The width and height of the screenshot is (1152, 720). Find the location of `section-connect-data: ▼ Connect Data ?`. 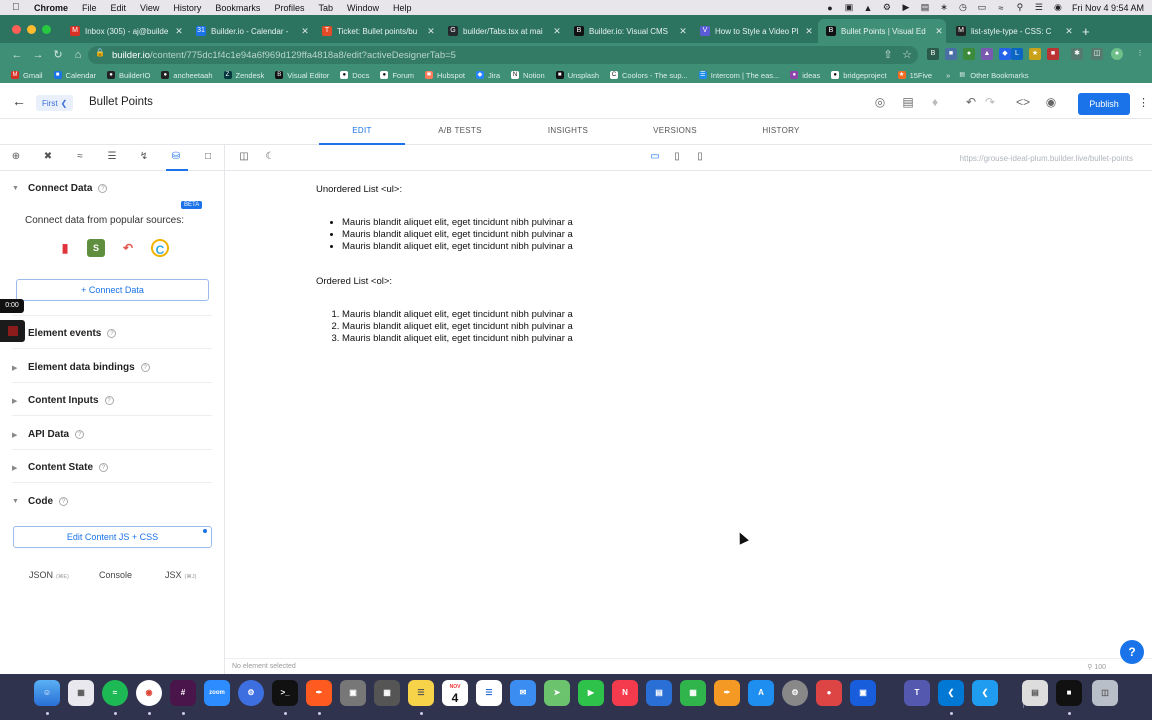

section-connect-data: ▼ Connect Data ? is located at coordinates (60, 188).